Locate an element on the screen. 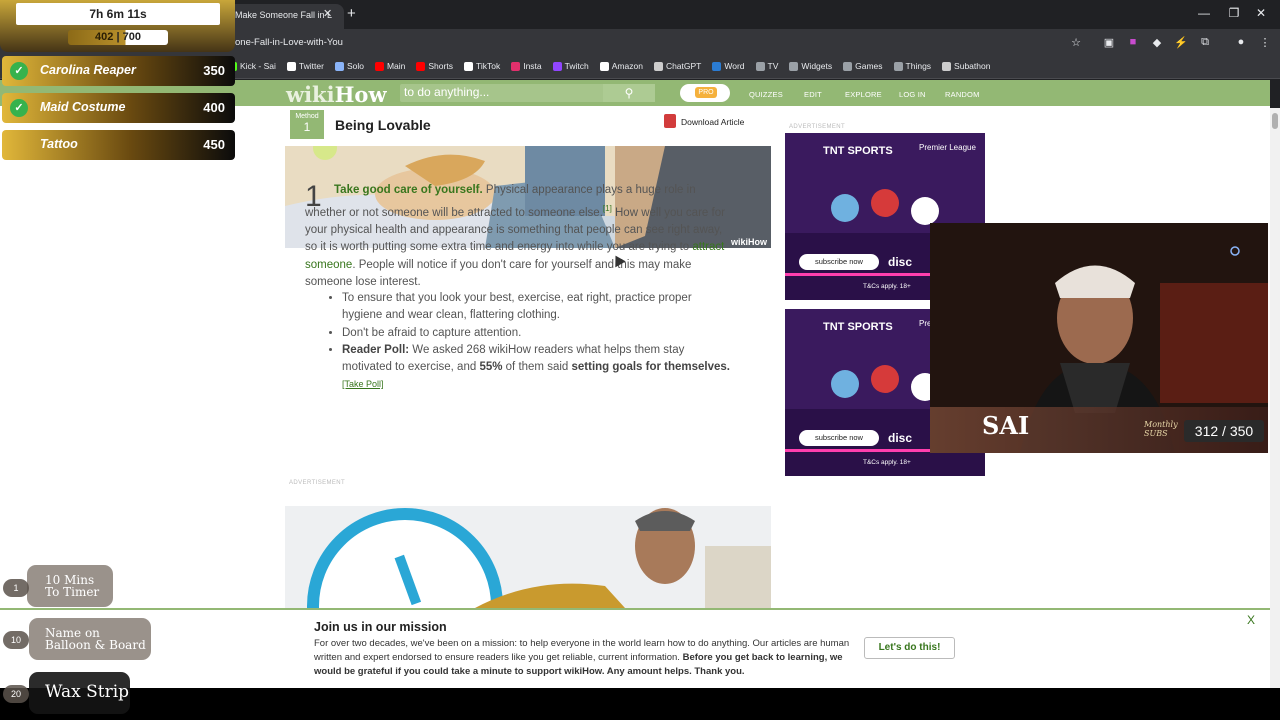  bookmark-label: Subathon is located at coordinates (972, 66).